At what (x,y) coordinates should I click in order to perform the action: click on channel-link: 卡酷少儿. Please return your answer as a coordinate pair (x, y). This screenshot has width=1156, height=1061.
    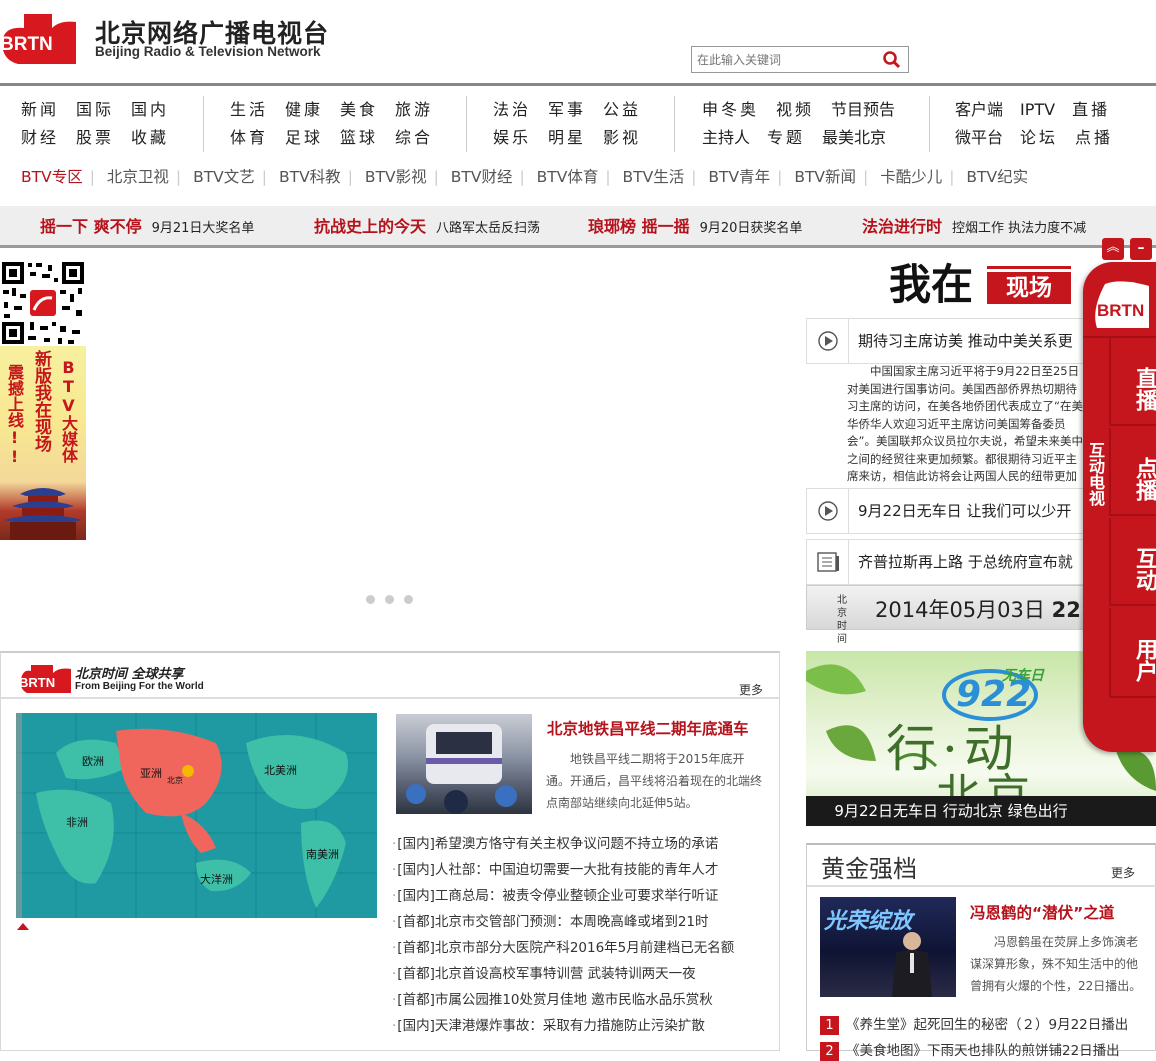
    Looking at the image, I should click on (911, 177).